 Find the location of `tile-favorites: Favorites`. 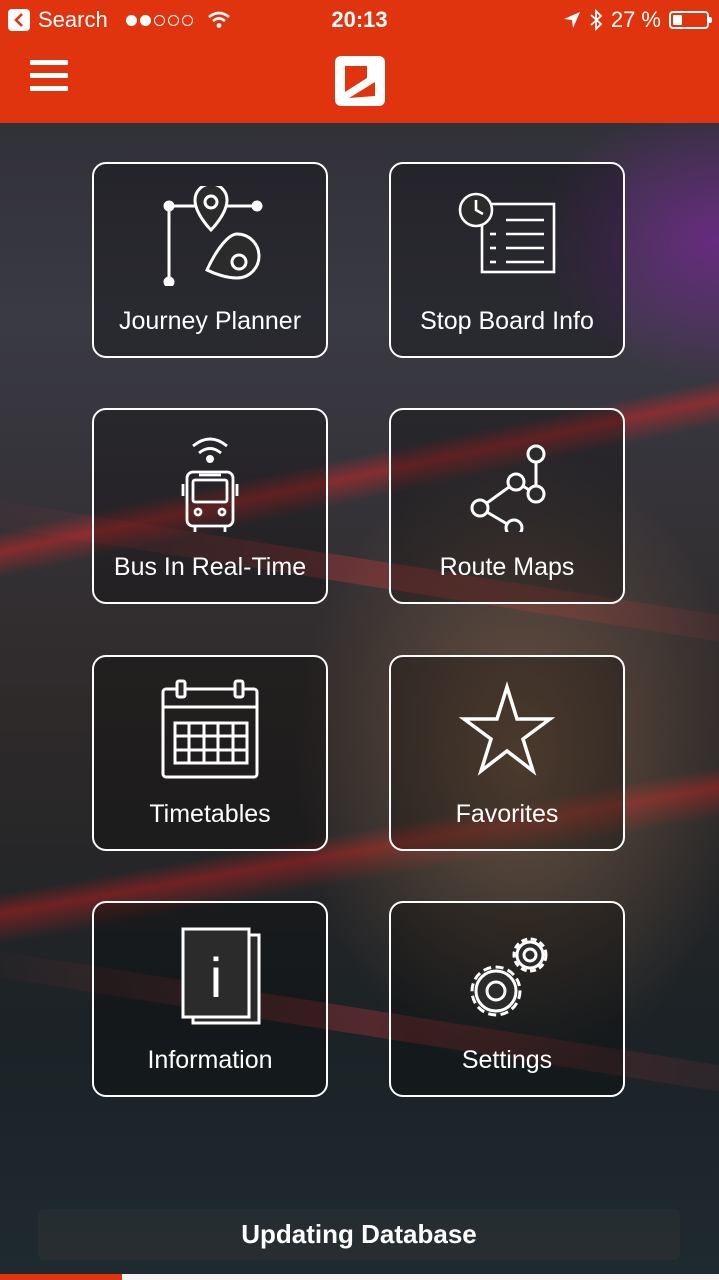

tile-favorites: Favorites is located at coordinates (507, 753).